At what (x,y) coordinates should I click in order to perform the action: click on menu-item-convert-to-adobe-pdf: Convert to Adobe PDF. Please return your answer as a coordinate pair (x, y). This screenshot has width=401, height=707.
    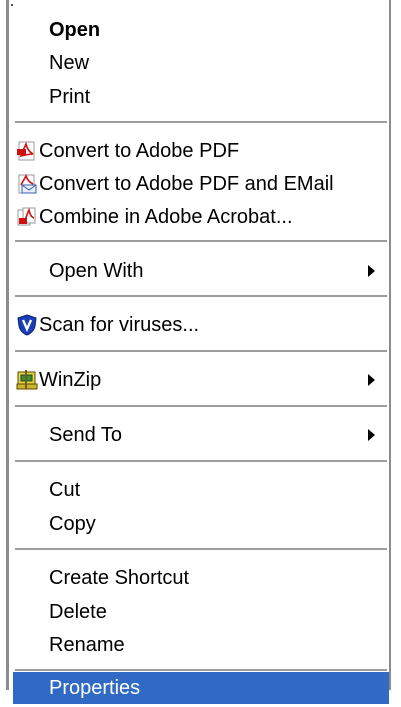
    Looking at the image, I should click on (201, 151).